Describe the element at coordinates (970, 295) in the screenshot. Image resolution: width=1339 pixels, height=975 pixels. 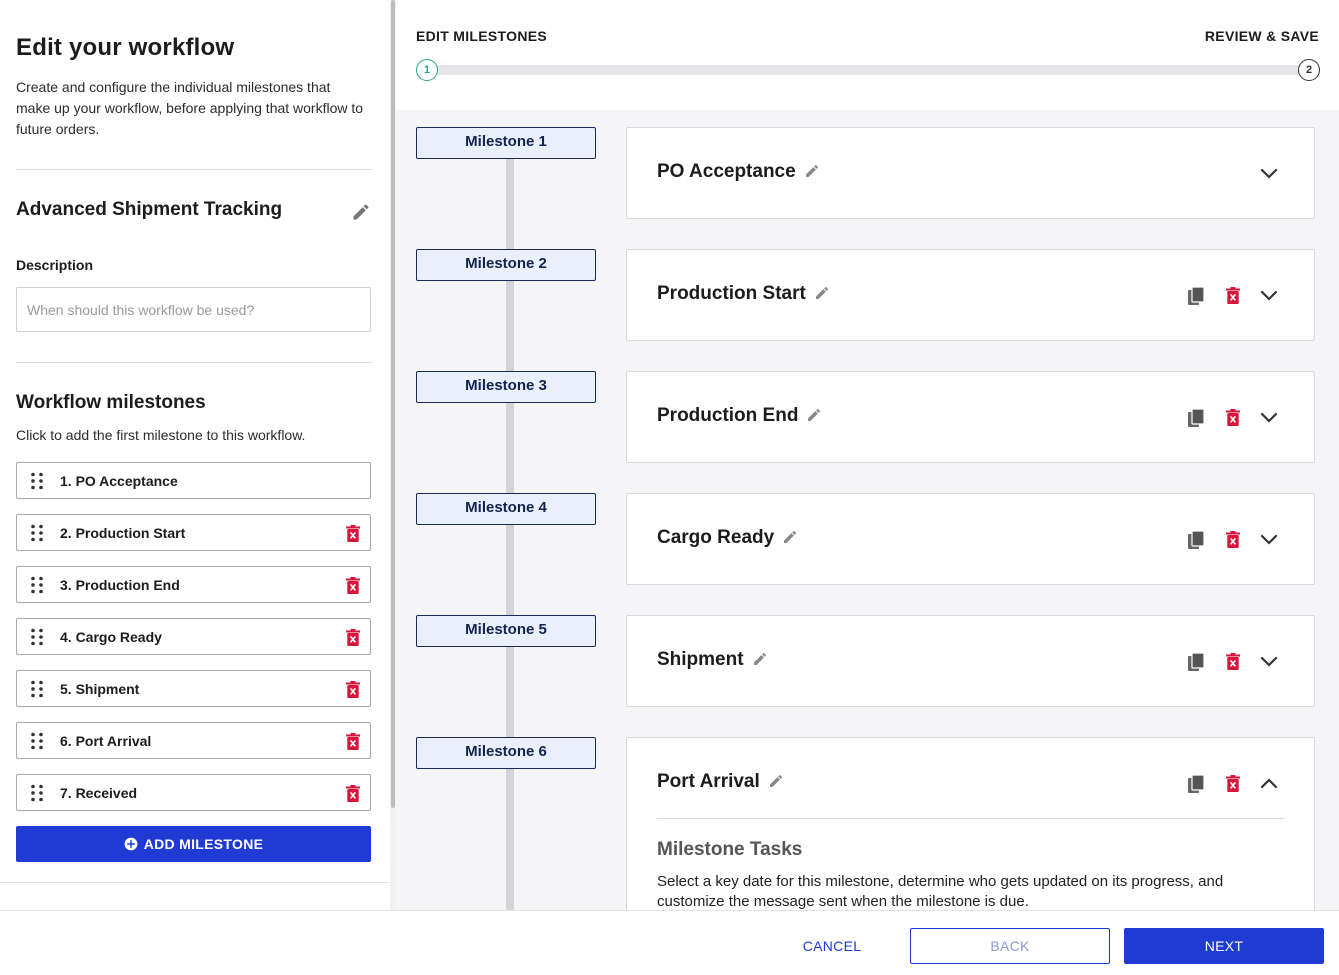
I see `milestone-card: Production Start` at that location.